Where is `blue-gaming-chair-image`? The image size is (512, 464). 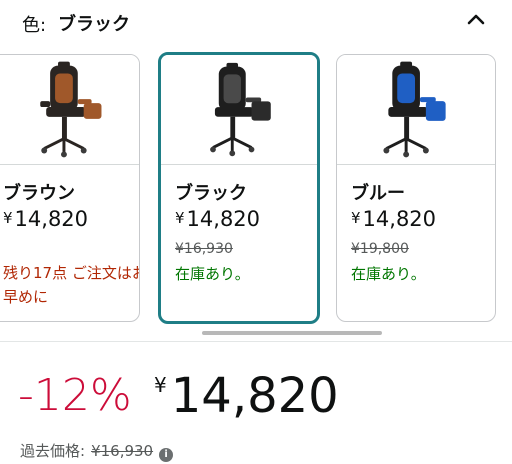
blue-gaming-chair-image is located at coordinates (414, 109).